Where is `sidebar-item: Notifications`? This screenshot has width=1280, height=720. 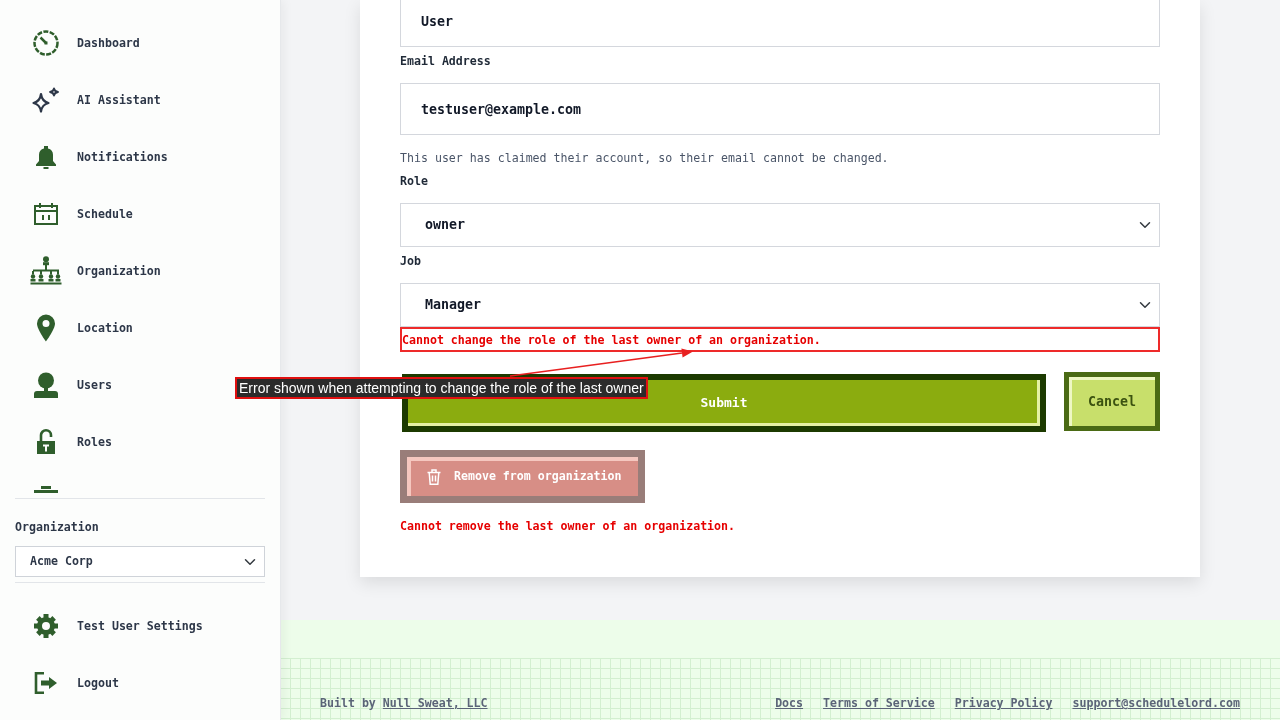
sidebar-item: Notifications is located at coordinates (99, 156).